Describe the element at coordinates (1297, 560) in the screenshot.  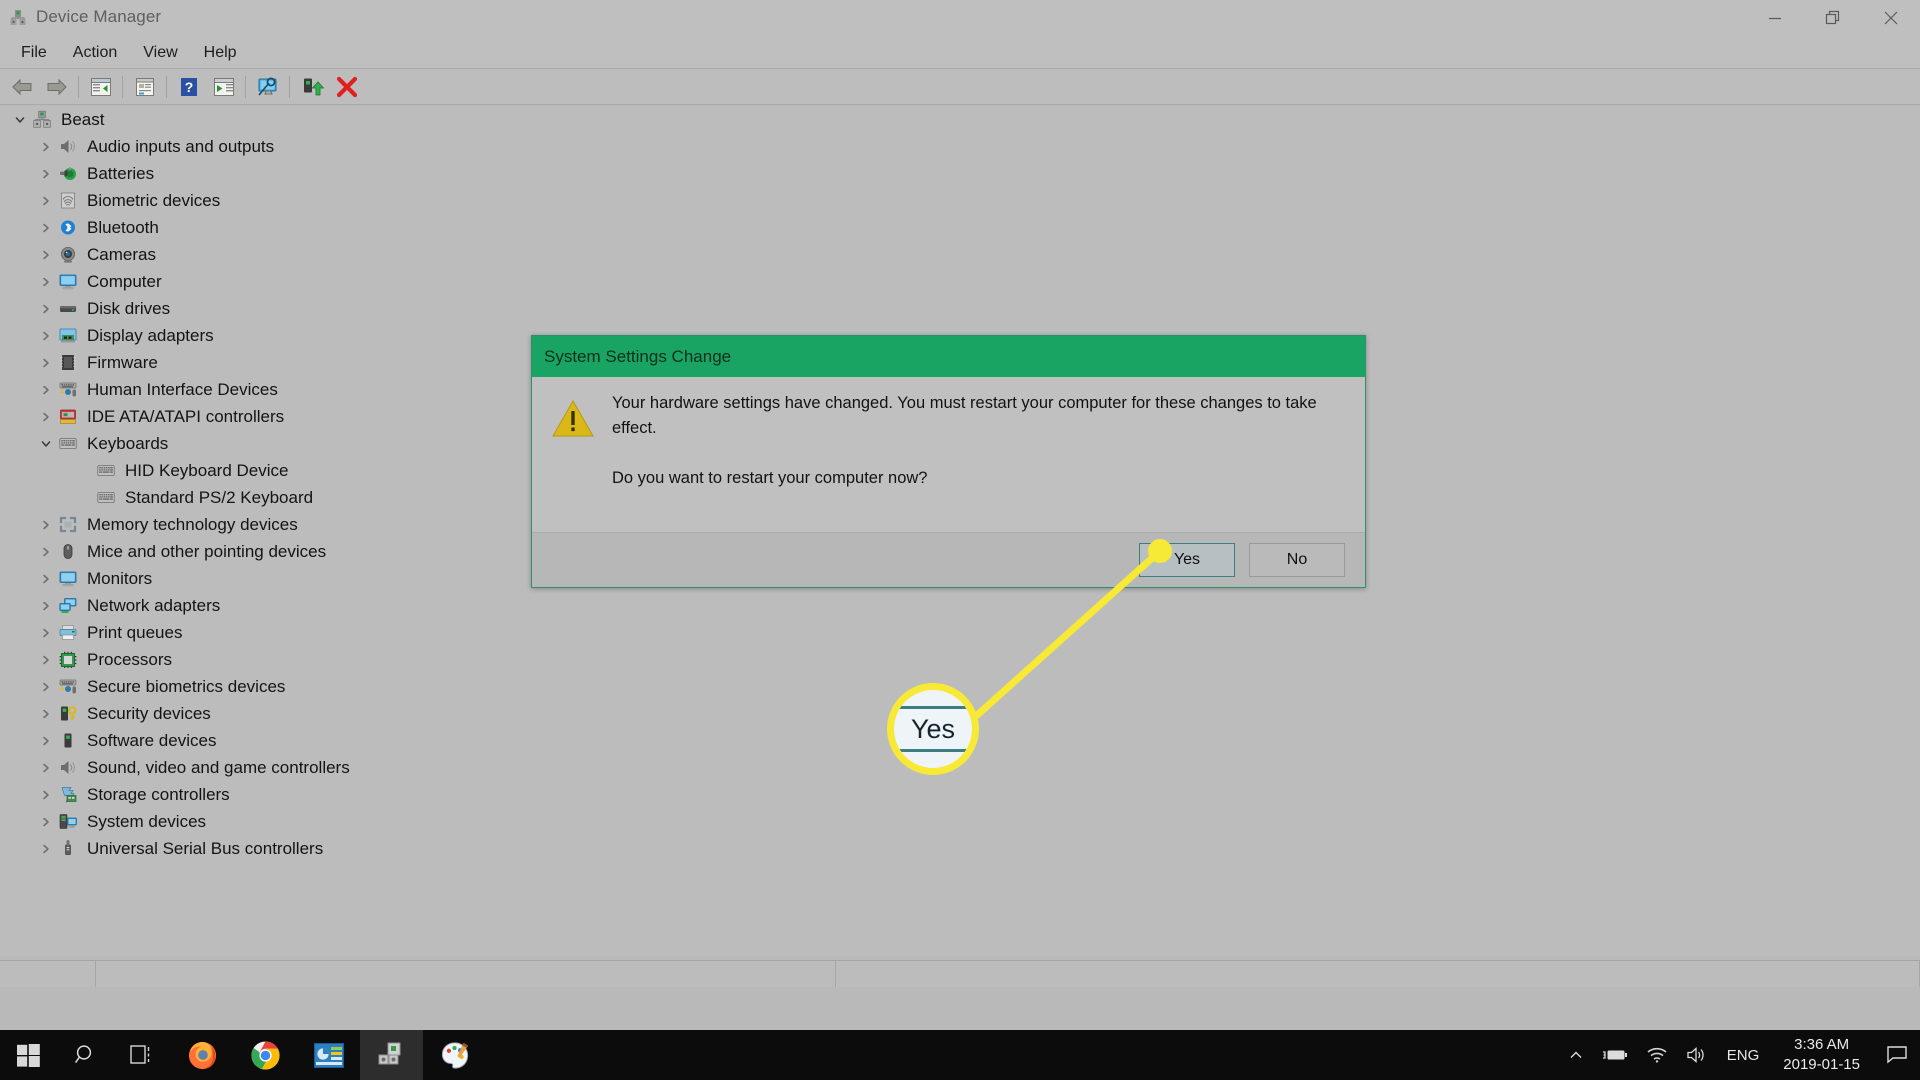
I see `no-button: No` at that location.